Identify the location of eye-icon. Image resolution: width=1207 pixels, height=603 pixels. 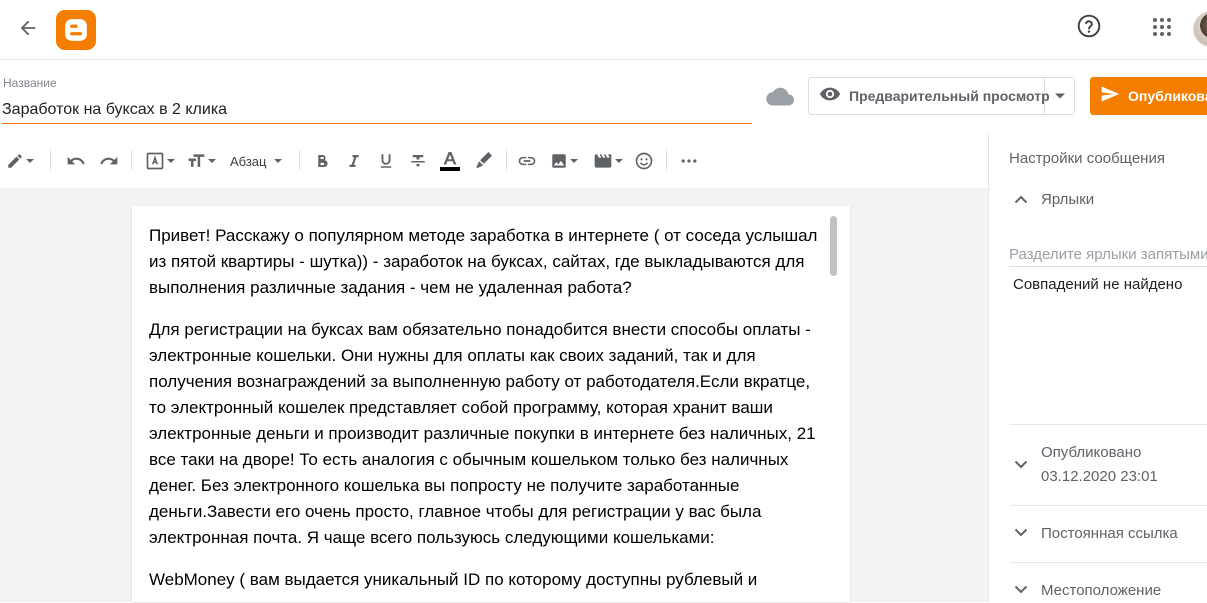
(830, 96).